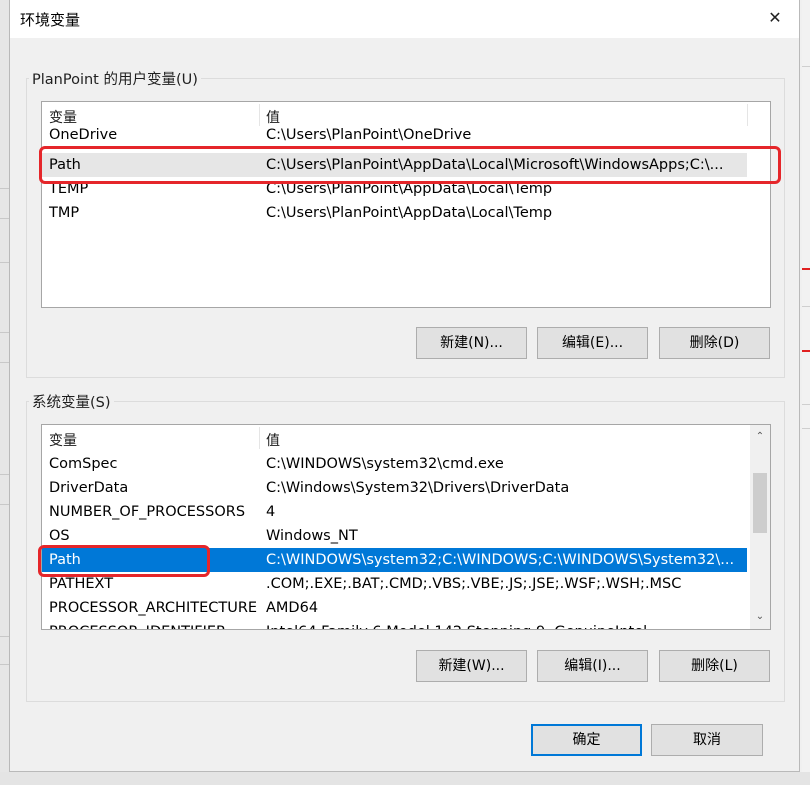 The image size is (810, 785). What do you see at coordinates (83, 464) in the screenshot?
I see `variable-name: ComSpec` at bounding box center [83, 464].